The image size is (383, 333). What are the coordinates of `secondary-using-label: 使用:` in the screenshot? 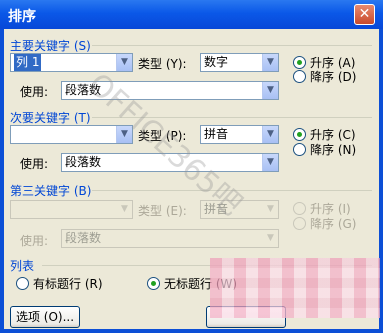 It's located at (34, 164).